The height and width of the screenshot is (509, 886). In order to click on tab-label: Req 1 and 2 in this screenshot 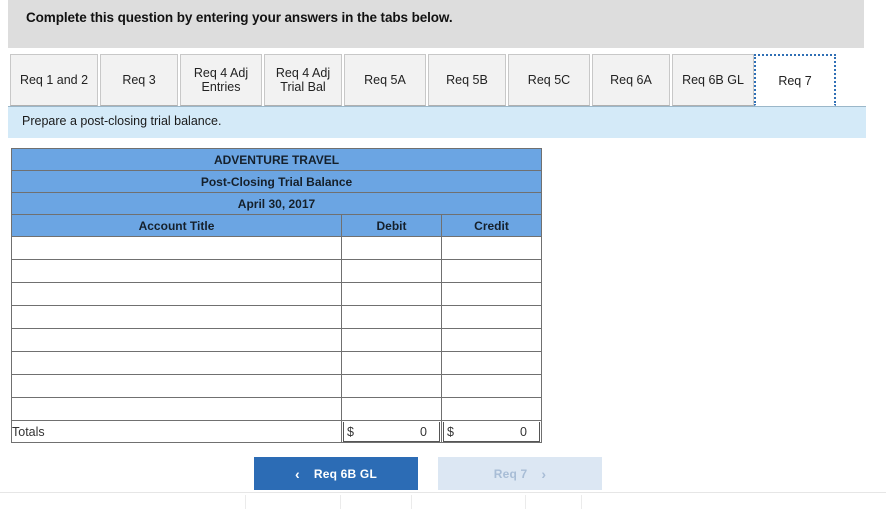, I will do `click(54, 80)`.